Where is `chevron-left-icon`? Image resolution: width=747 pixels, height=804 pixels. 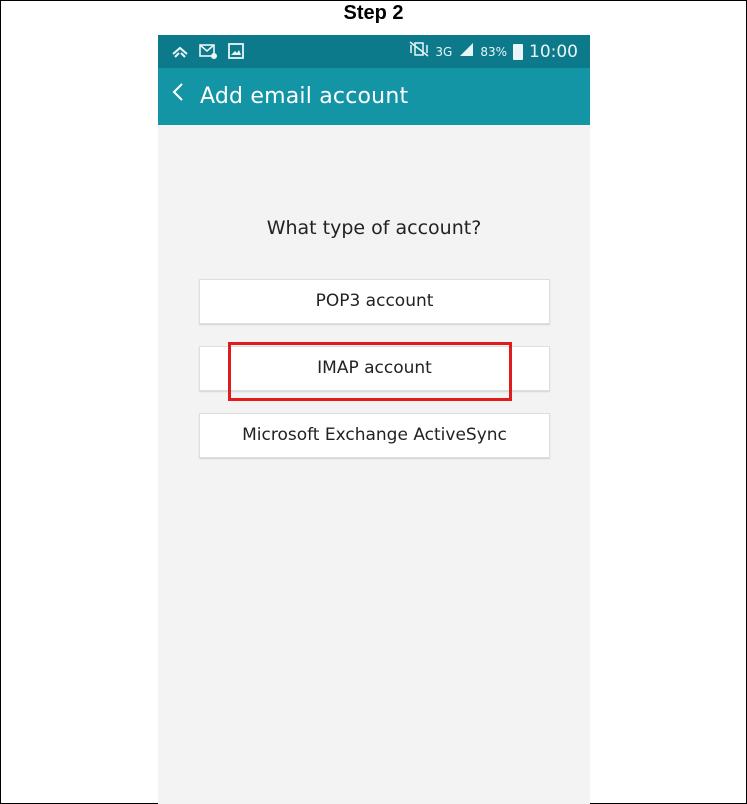 chevron-left-icon is located at coordinates (177, 92).